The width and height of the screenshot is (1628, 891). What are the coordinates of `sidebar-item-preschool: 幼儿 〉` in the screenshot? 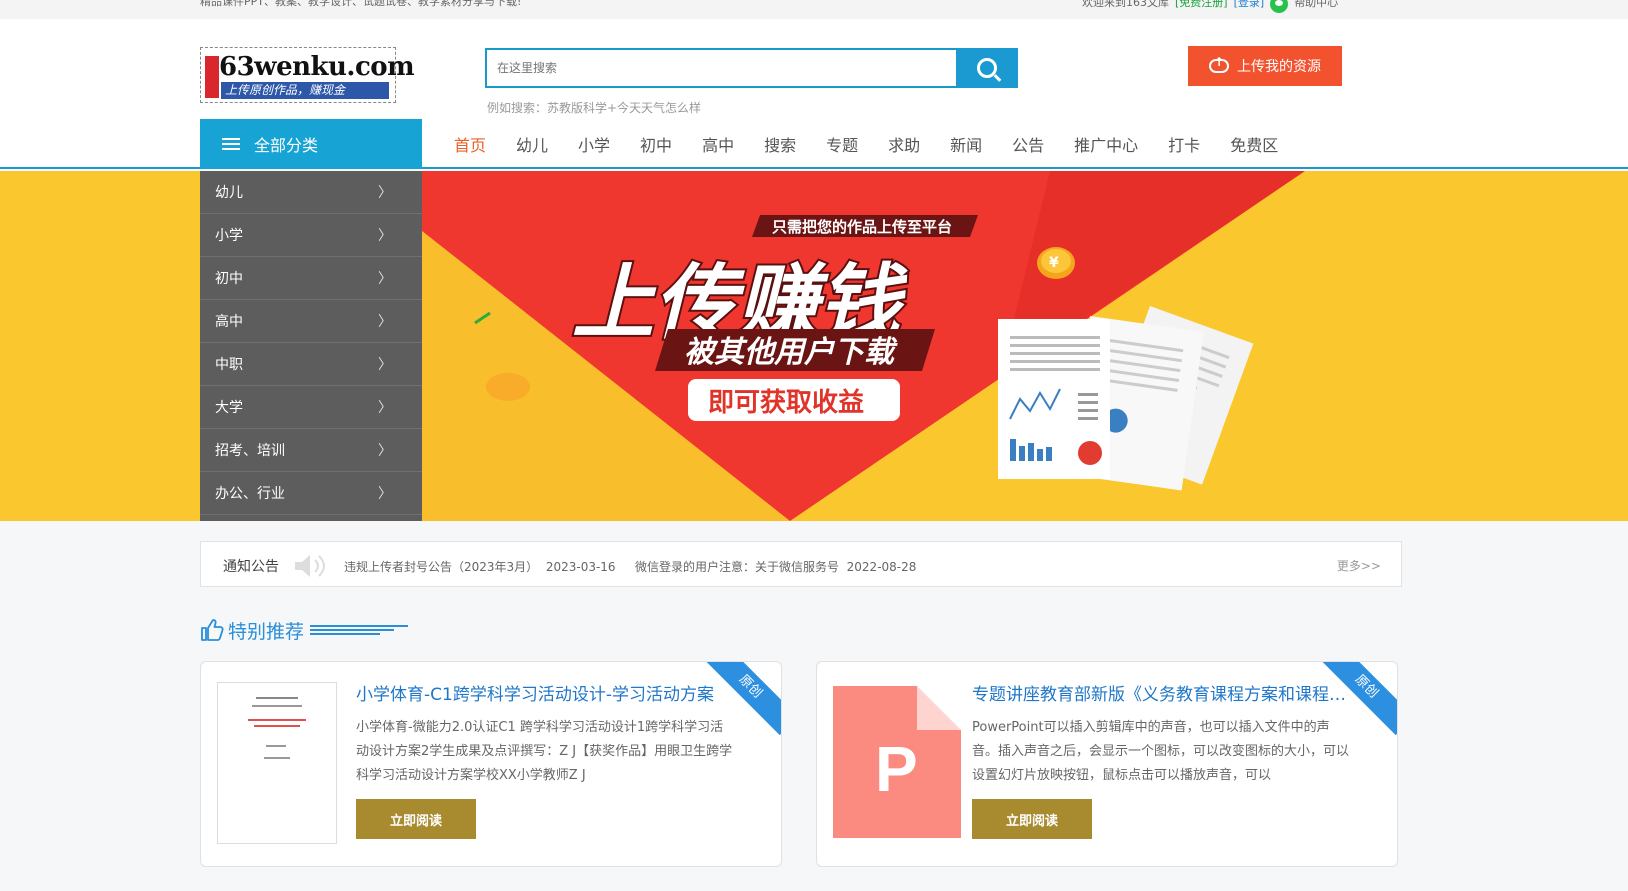 It's located at (311, 192).